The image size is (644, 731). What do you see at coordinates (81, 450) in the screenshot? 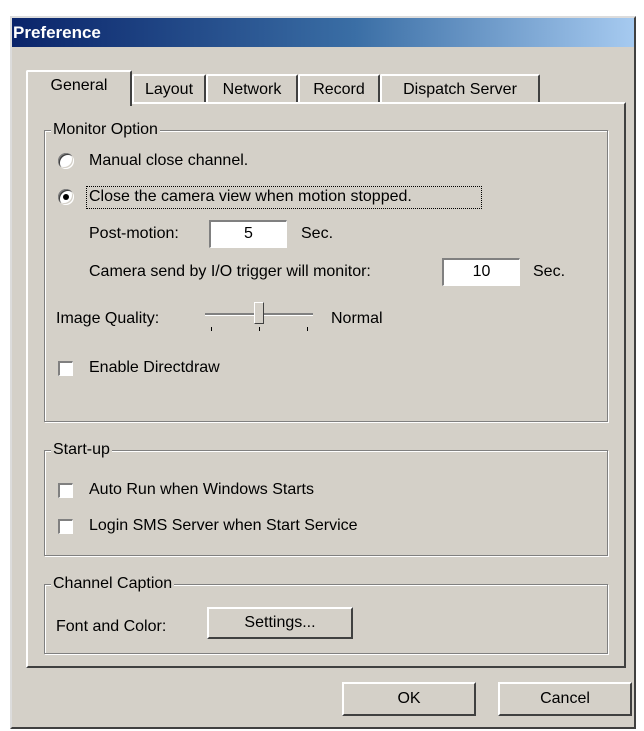
I see `startup-title: Start-up` at bounding box center [81, 450].